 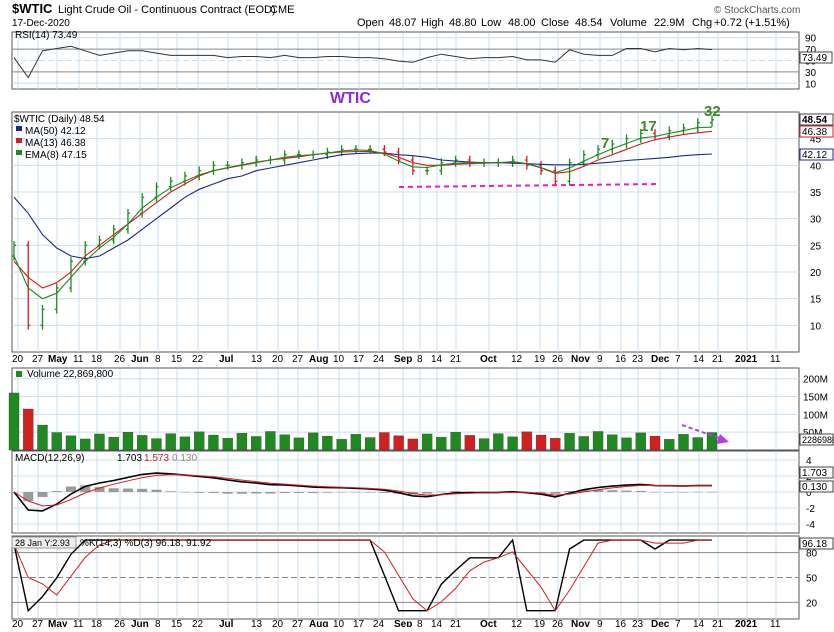 What do you see at coordinates (456, 359) in the screenshot?
I see `x-tick-label: 21` at bounding box center [456, 359].